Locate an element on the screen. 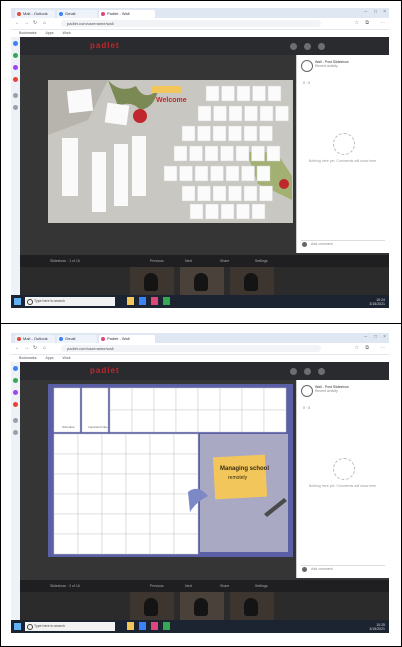 Image resolution: width=402 pixels, height=647 pixels. system-clock: 10:24 3/15/2021 is located at coordinates (377, 302).